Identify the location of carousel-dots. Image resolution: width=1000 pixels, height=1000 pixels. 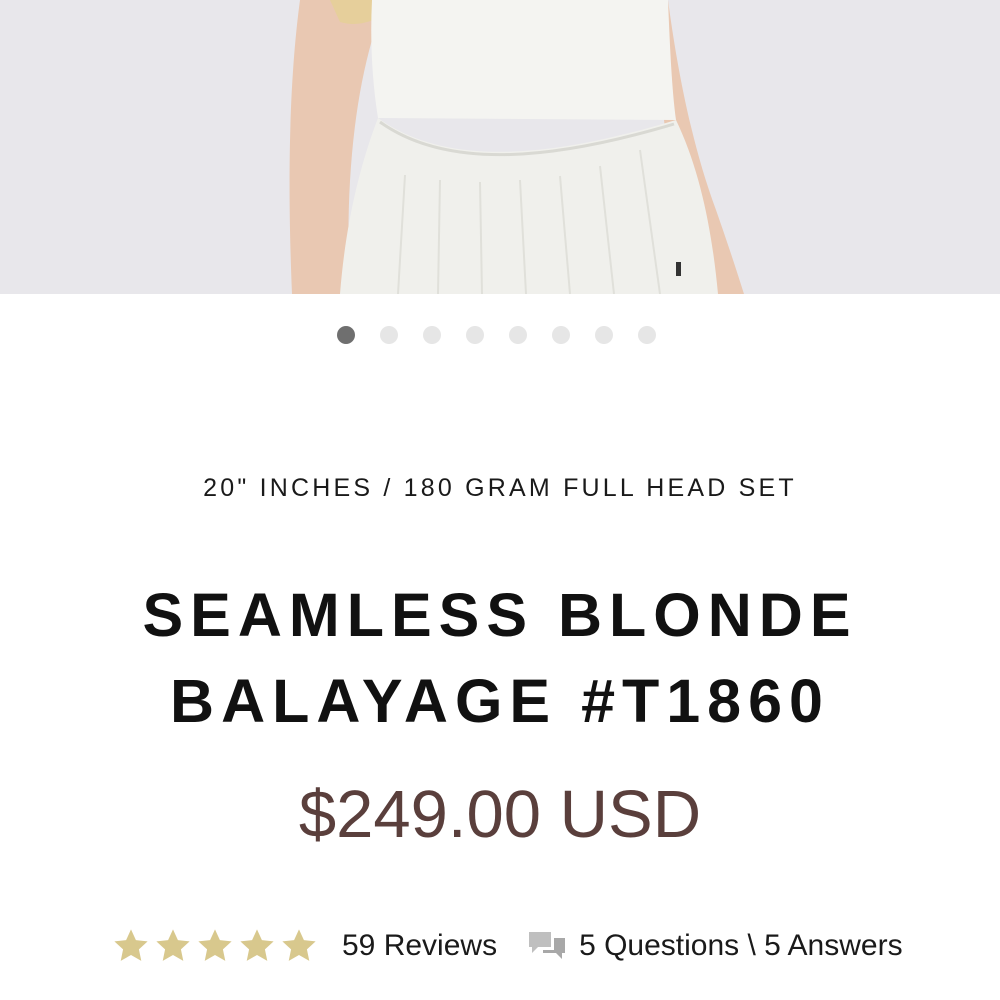
(500, 335).